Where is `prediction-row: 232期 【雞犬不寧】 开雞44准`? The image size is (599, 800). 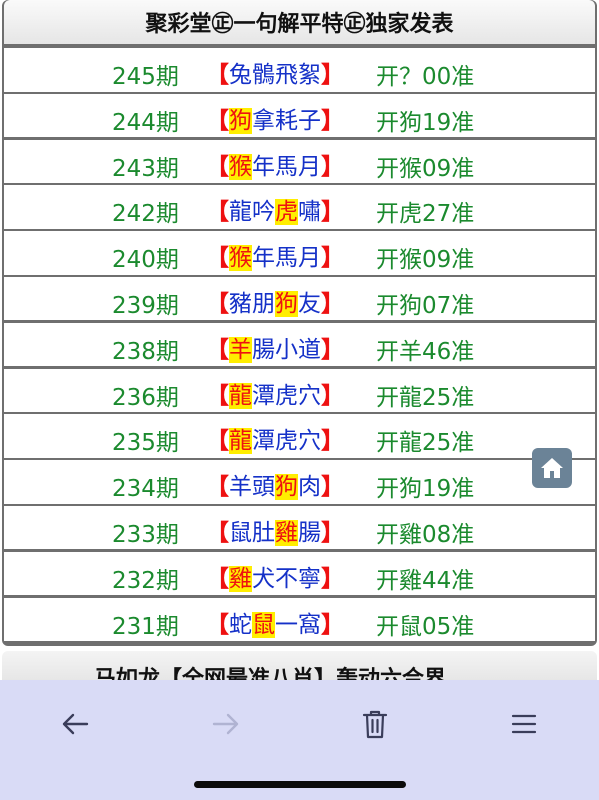
prediction-row: 232期 【雞犬不寧】 开雞44准 is located at coordinates (299, 573).